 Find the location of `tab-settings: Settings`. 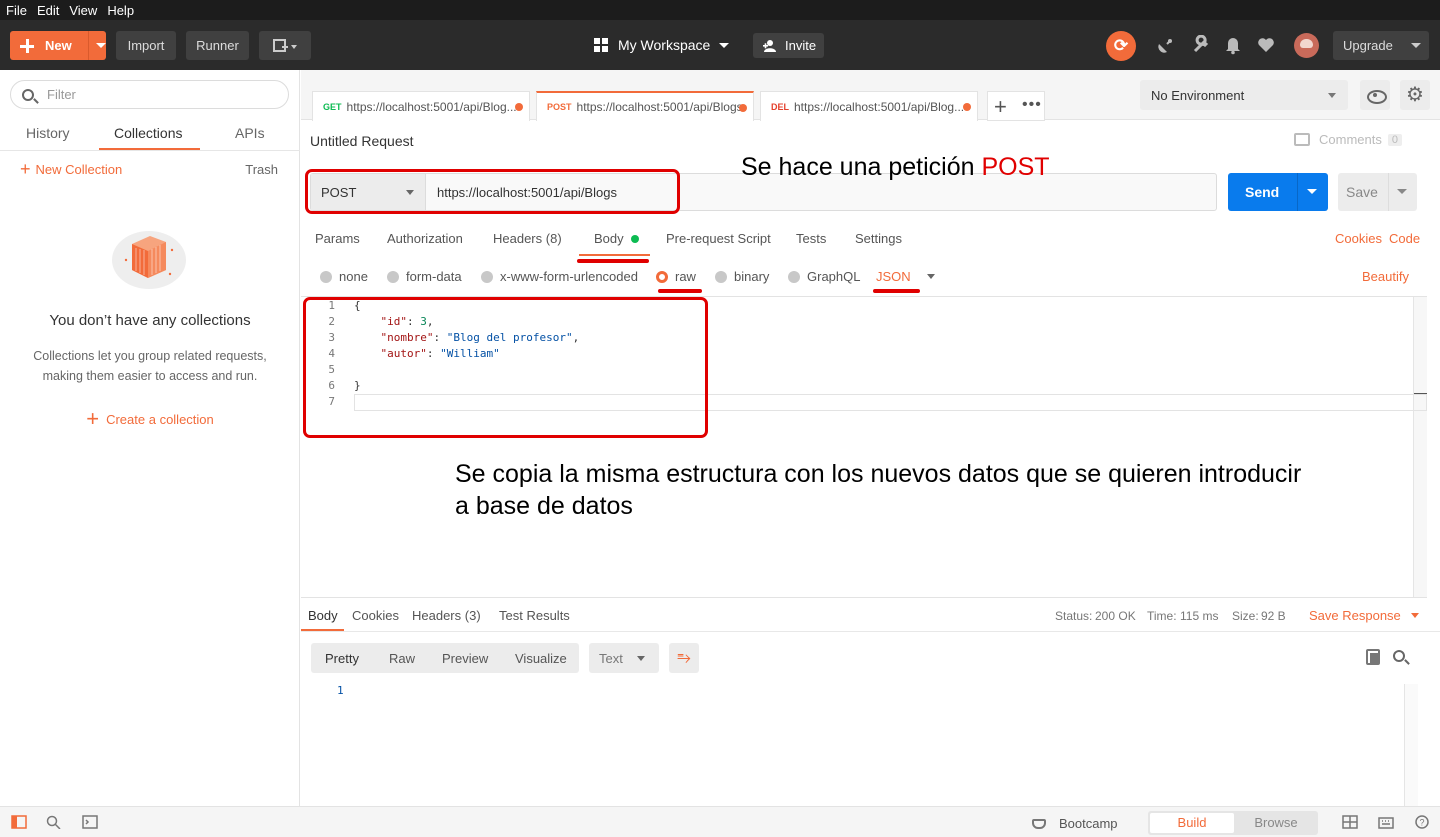

tab-settings: Settings is located at coordinates (878, 238).